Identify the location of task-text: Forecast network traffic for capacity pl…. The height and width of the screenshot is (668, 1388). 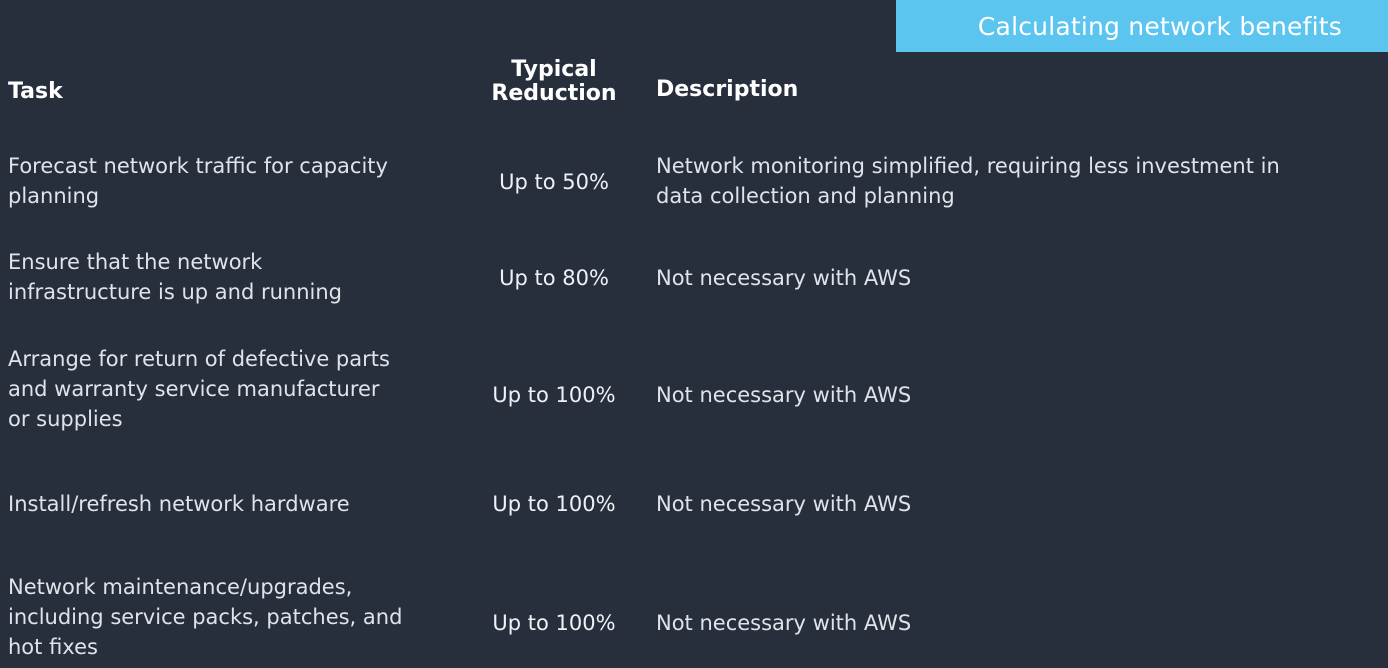
(198, 181).